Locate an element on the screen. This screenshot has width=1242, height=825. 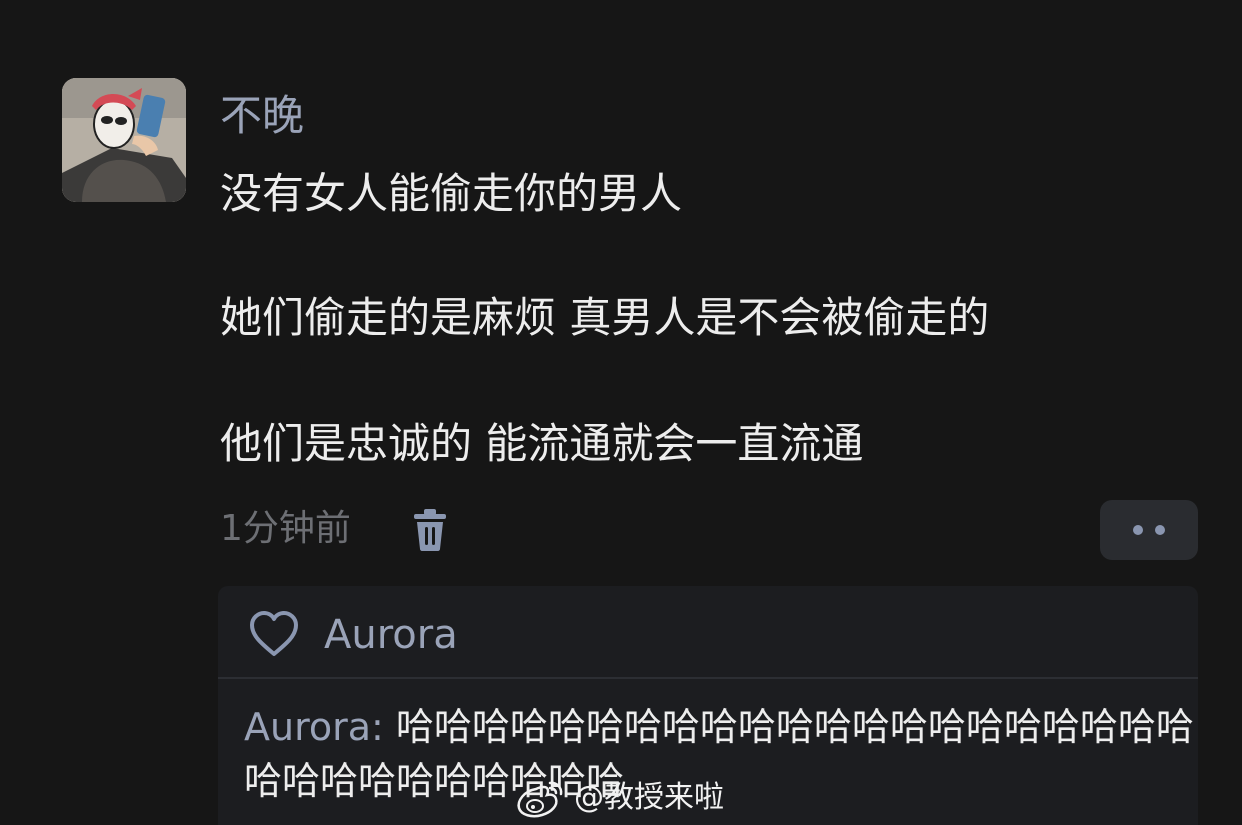
avatar is located at coordinates (124, 140).